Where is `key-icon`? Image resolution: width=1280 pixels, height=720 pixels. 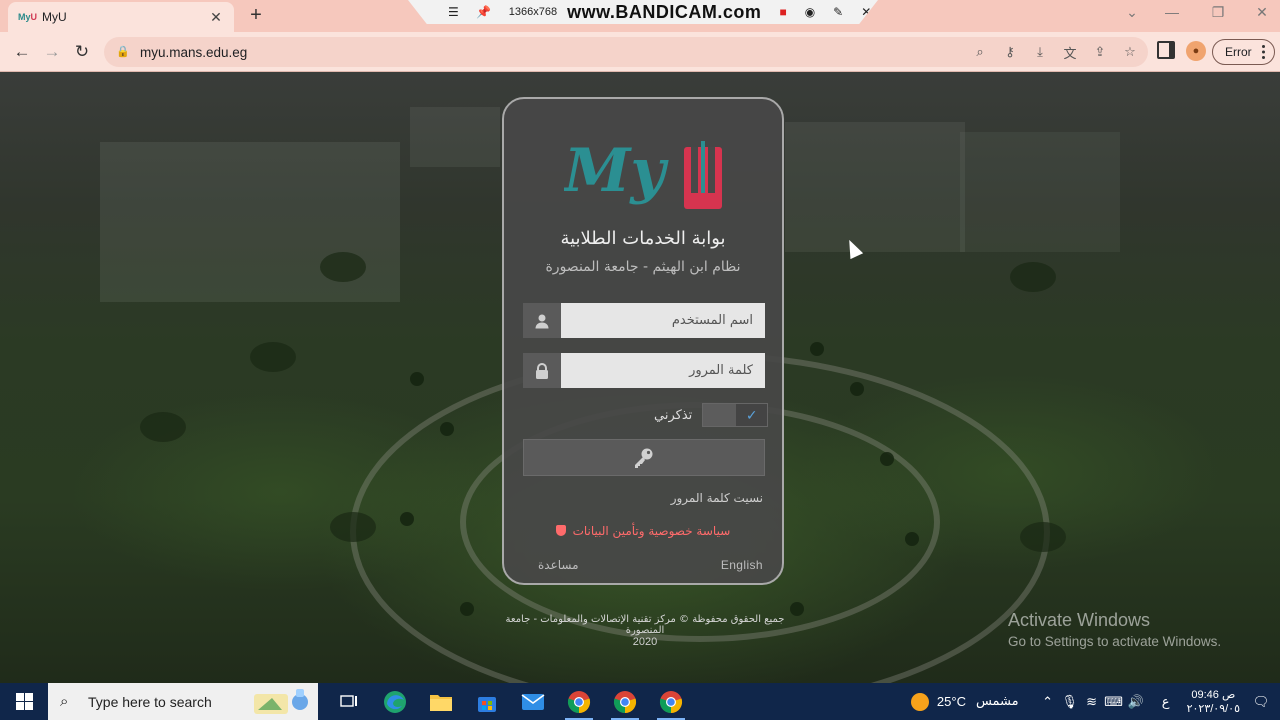 key-icon is located at coordinates (644, 458).